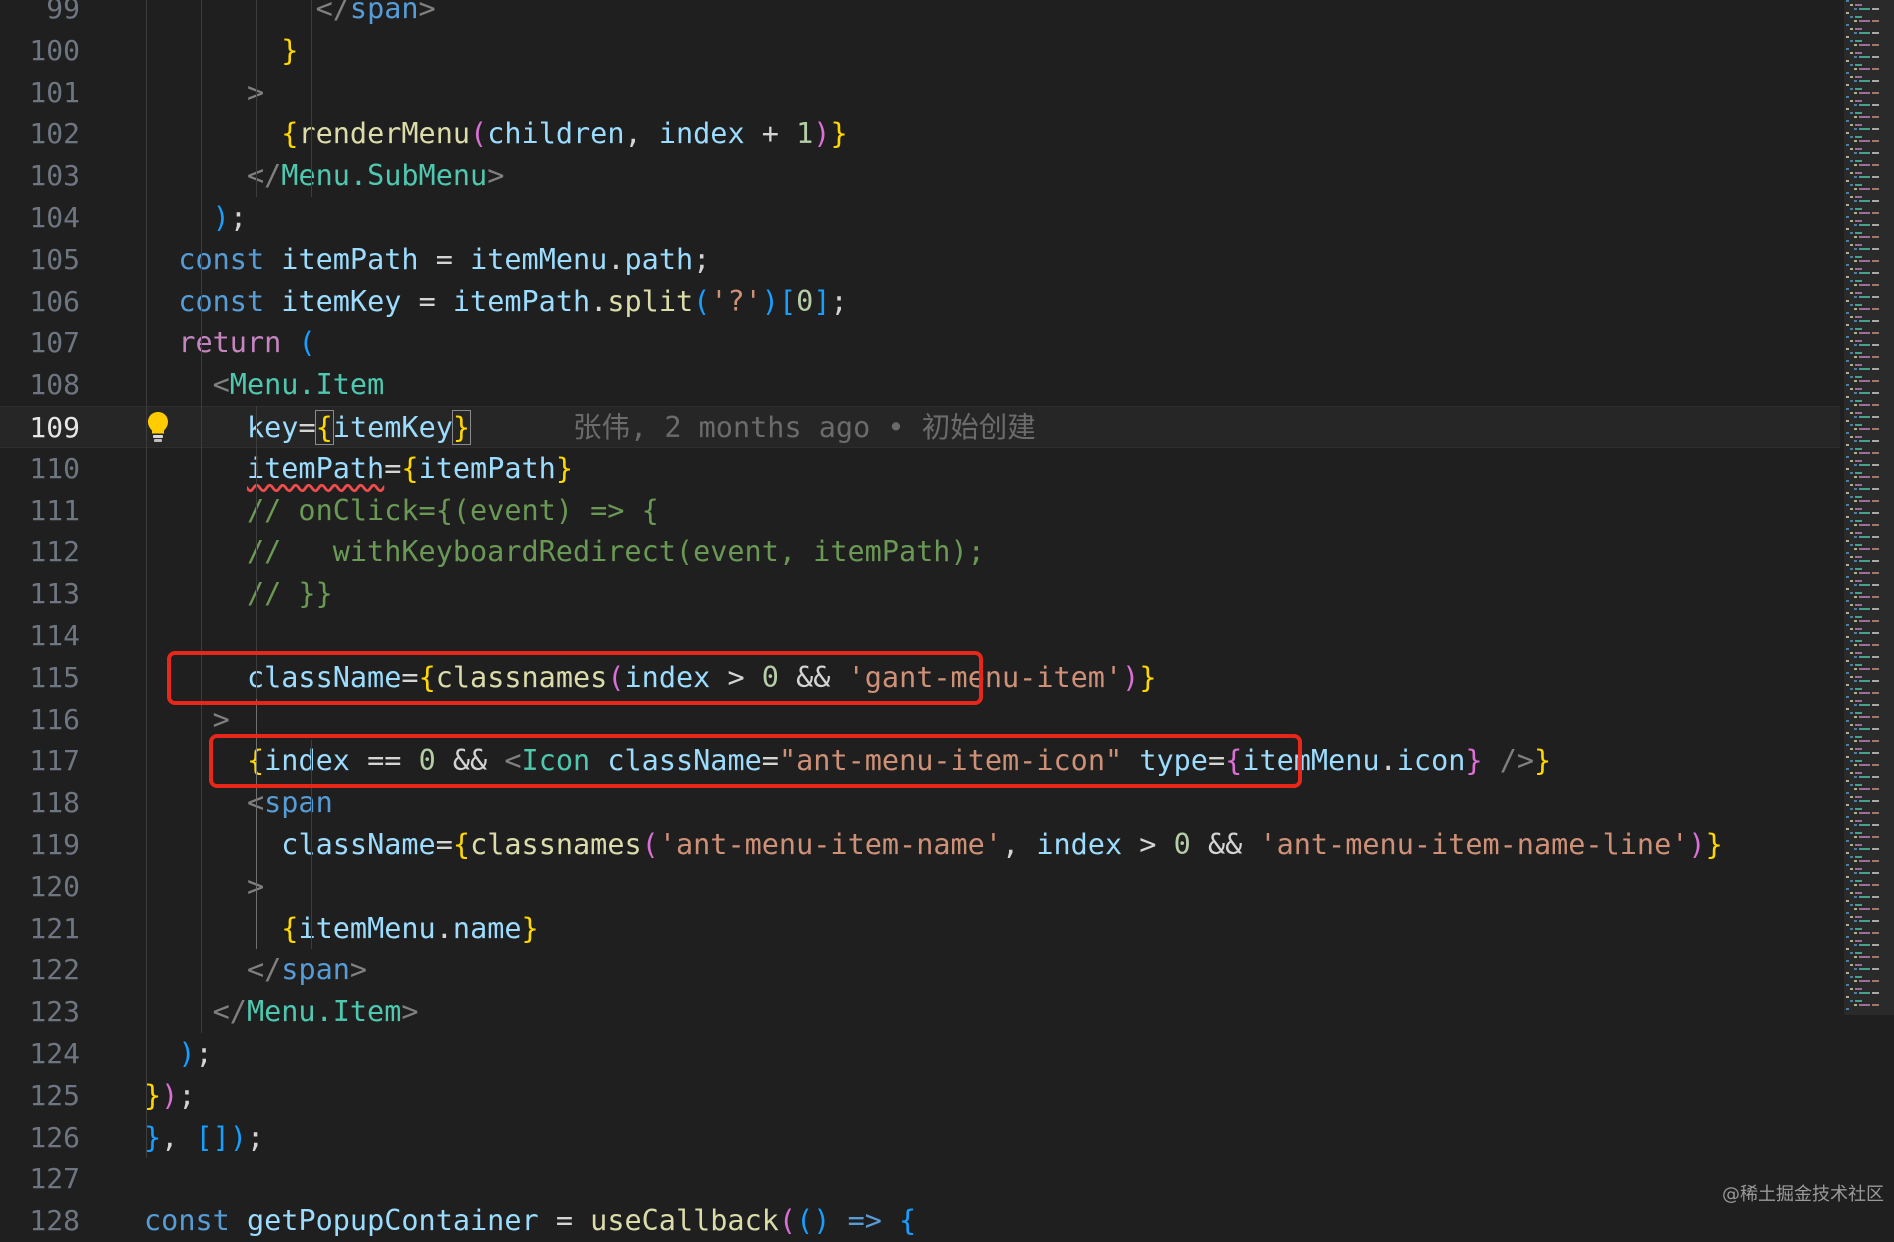  What do you see at coordinates (920, 51) in the screenshot?
I see `code-line: 100 }` at bounding box center [920, 51].